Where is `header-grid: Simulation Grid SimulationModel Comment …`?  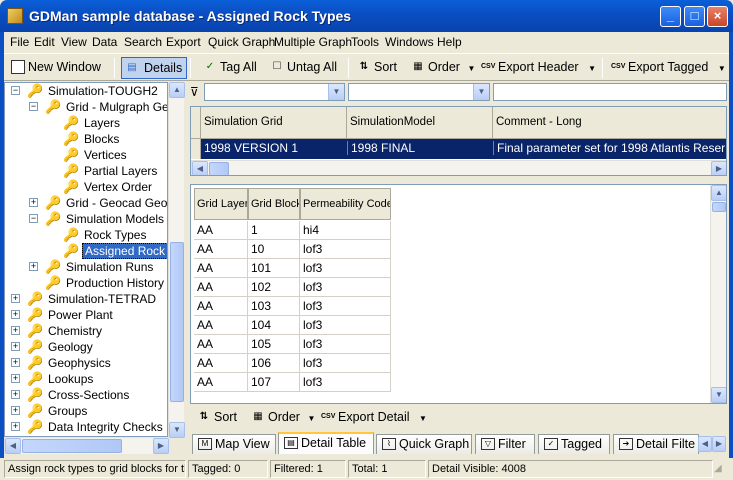
header-grid: Simulation Grid SimulationModel Comment … is located at coordinates (458, 141).